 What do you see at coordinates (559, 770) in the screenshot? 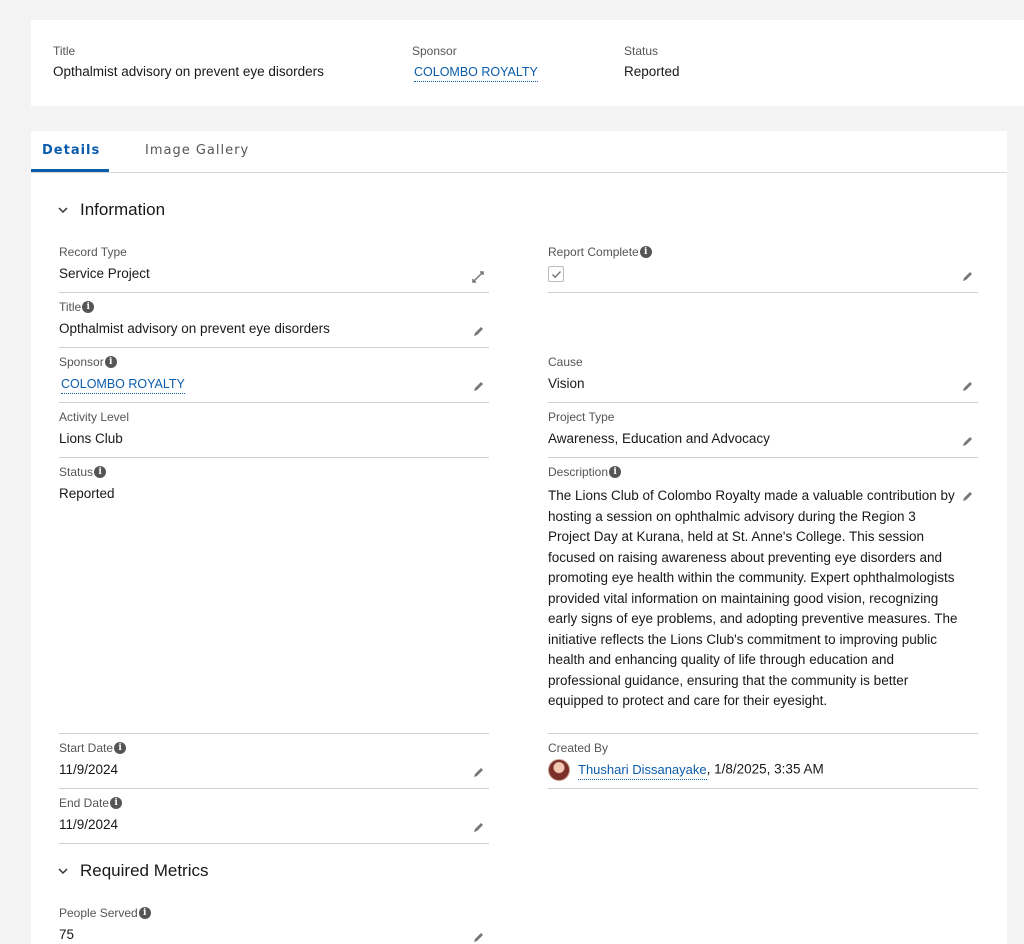
I see `avatar` at bounding box center [559, 770].